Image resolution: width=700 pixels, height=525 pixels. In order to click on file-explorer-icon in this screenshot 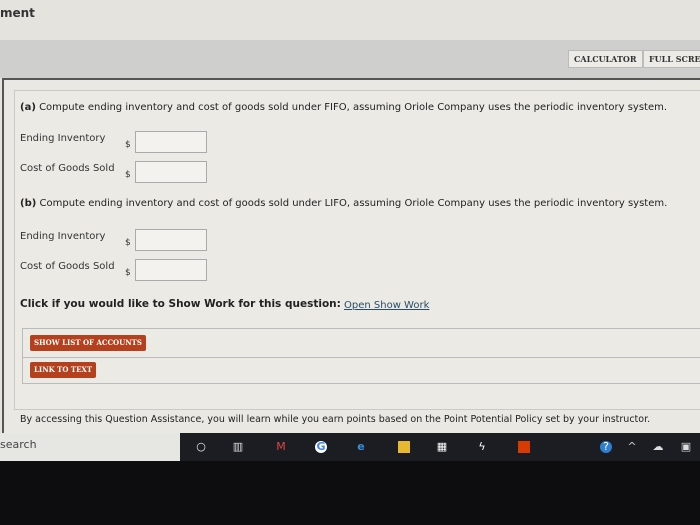, I will do `click(404, 447)`.